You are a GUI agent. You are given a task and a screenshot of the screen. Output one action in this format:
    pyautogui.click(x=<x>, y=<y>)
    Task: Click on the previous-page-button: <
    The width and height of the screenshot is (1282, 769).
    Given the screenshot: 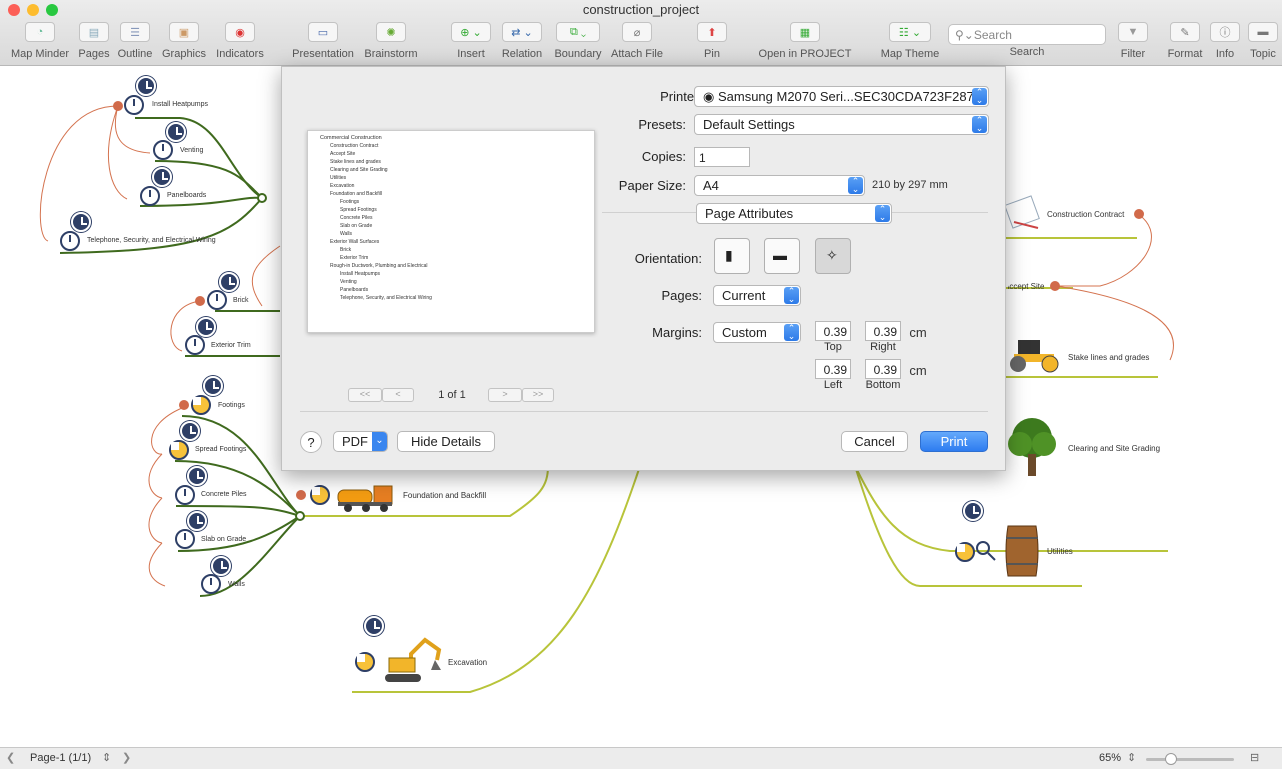 What is the action you would take?
    pyautogui.click(x=398, y=395)
    